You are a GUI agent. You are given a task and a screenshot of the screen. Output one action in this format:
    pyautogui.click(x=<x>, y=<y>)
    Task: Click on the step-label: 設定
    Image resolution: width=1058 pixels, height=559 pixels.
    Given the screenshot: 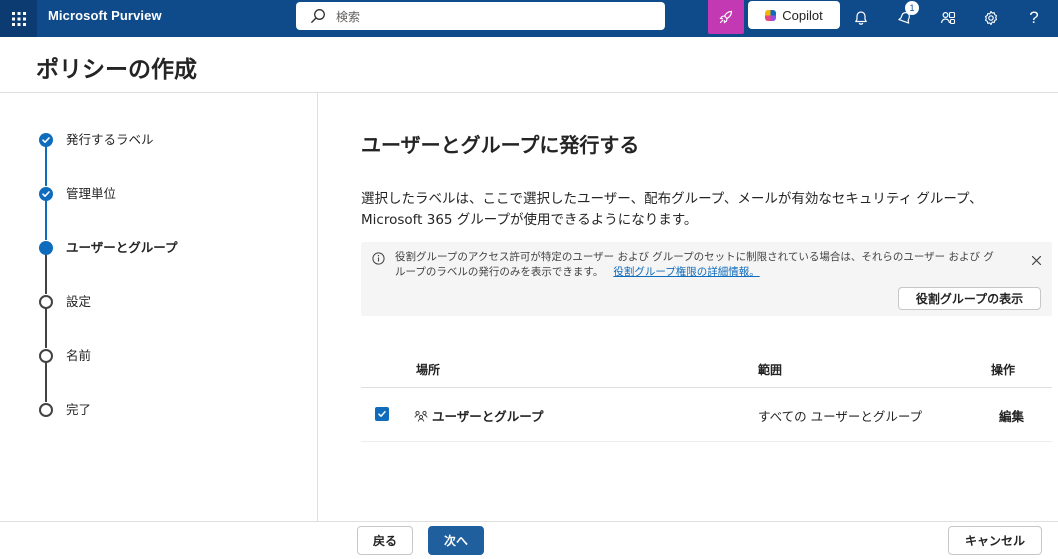 What is the action you would take?
    pyautogui.click(x=79, y=301)
    